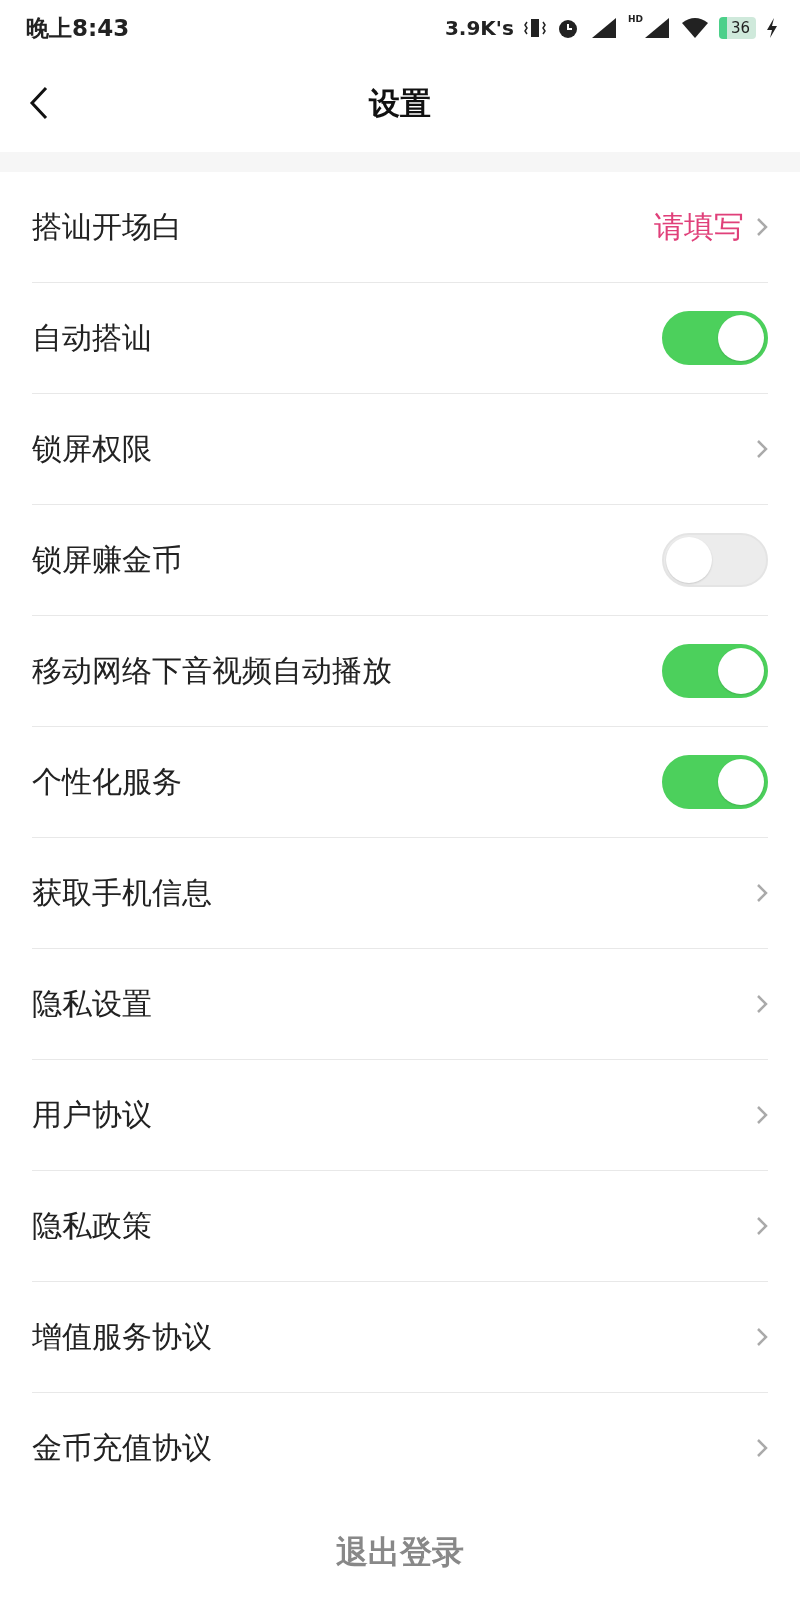 This screenshot has height=1600, width=800. Describe the element at coordinates (400, 1115) in the screenshot. I see `settings-row: 用户协议` at that location.